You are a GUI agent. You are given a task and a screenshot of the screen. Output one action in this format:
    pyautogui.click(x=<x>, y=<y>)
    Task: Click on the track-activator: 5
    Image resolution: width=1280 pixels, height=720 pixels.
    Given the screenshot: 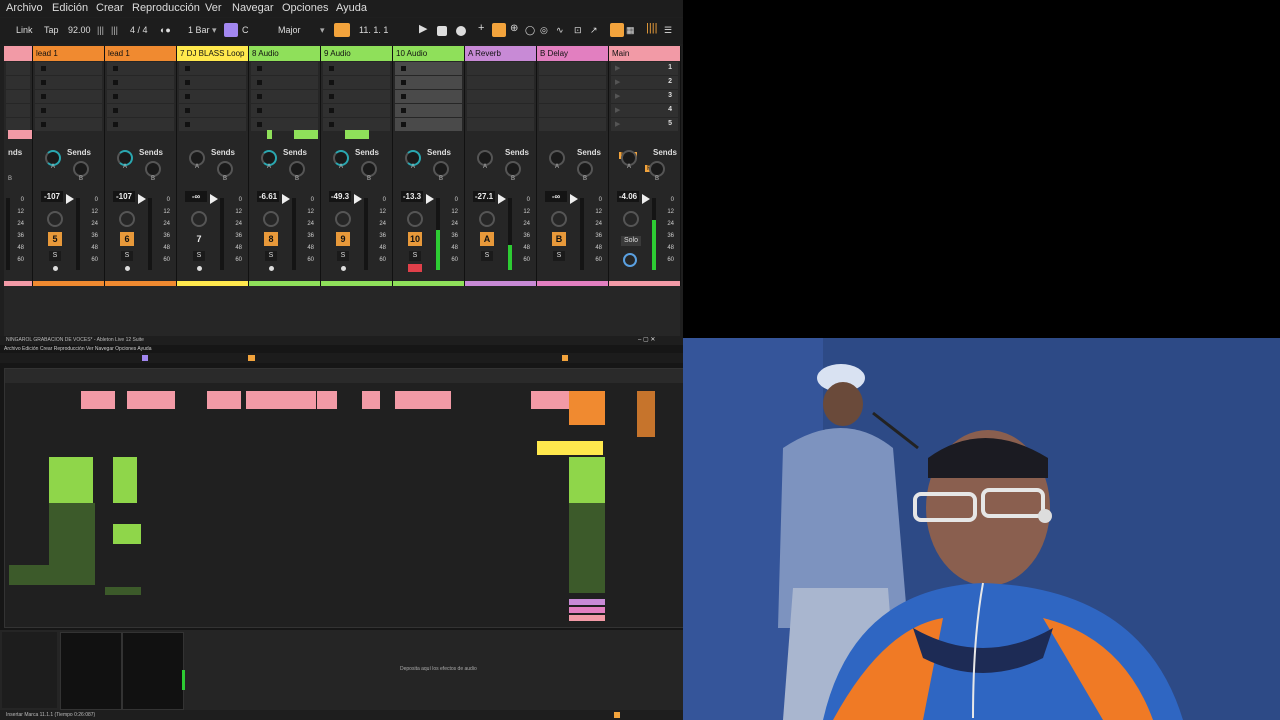 What is the action you would take?
    pyautogui.click(x=55, y=239)
    